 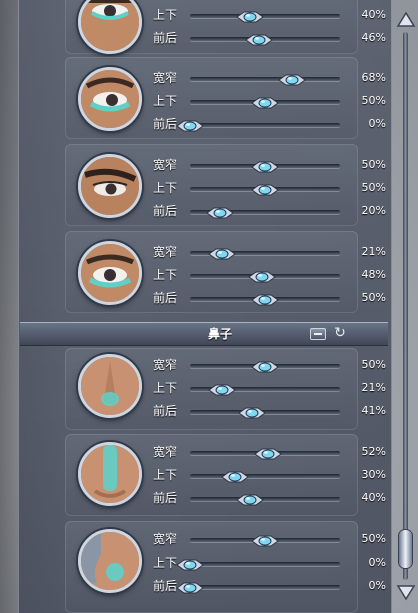 I want to click on slider-value: 52%, so click(x=373, y=451).